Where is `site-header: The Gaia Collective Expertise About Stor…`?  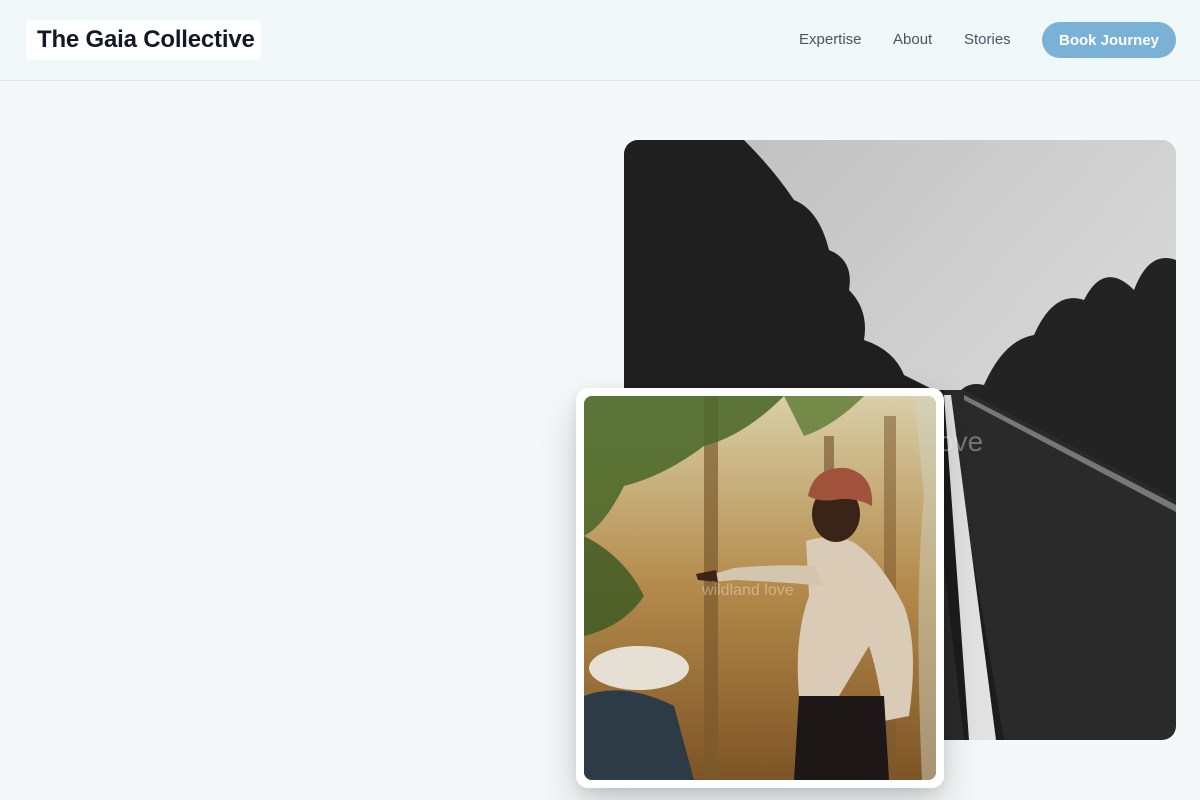 site-header: The Gaia Collective Expertise About Stor… is located at coordinates (600, 40).